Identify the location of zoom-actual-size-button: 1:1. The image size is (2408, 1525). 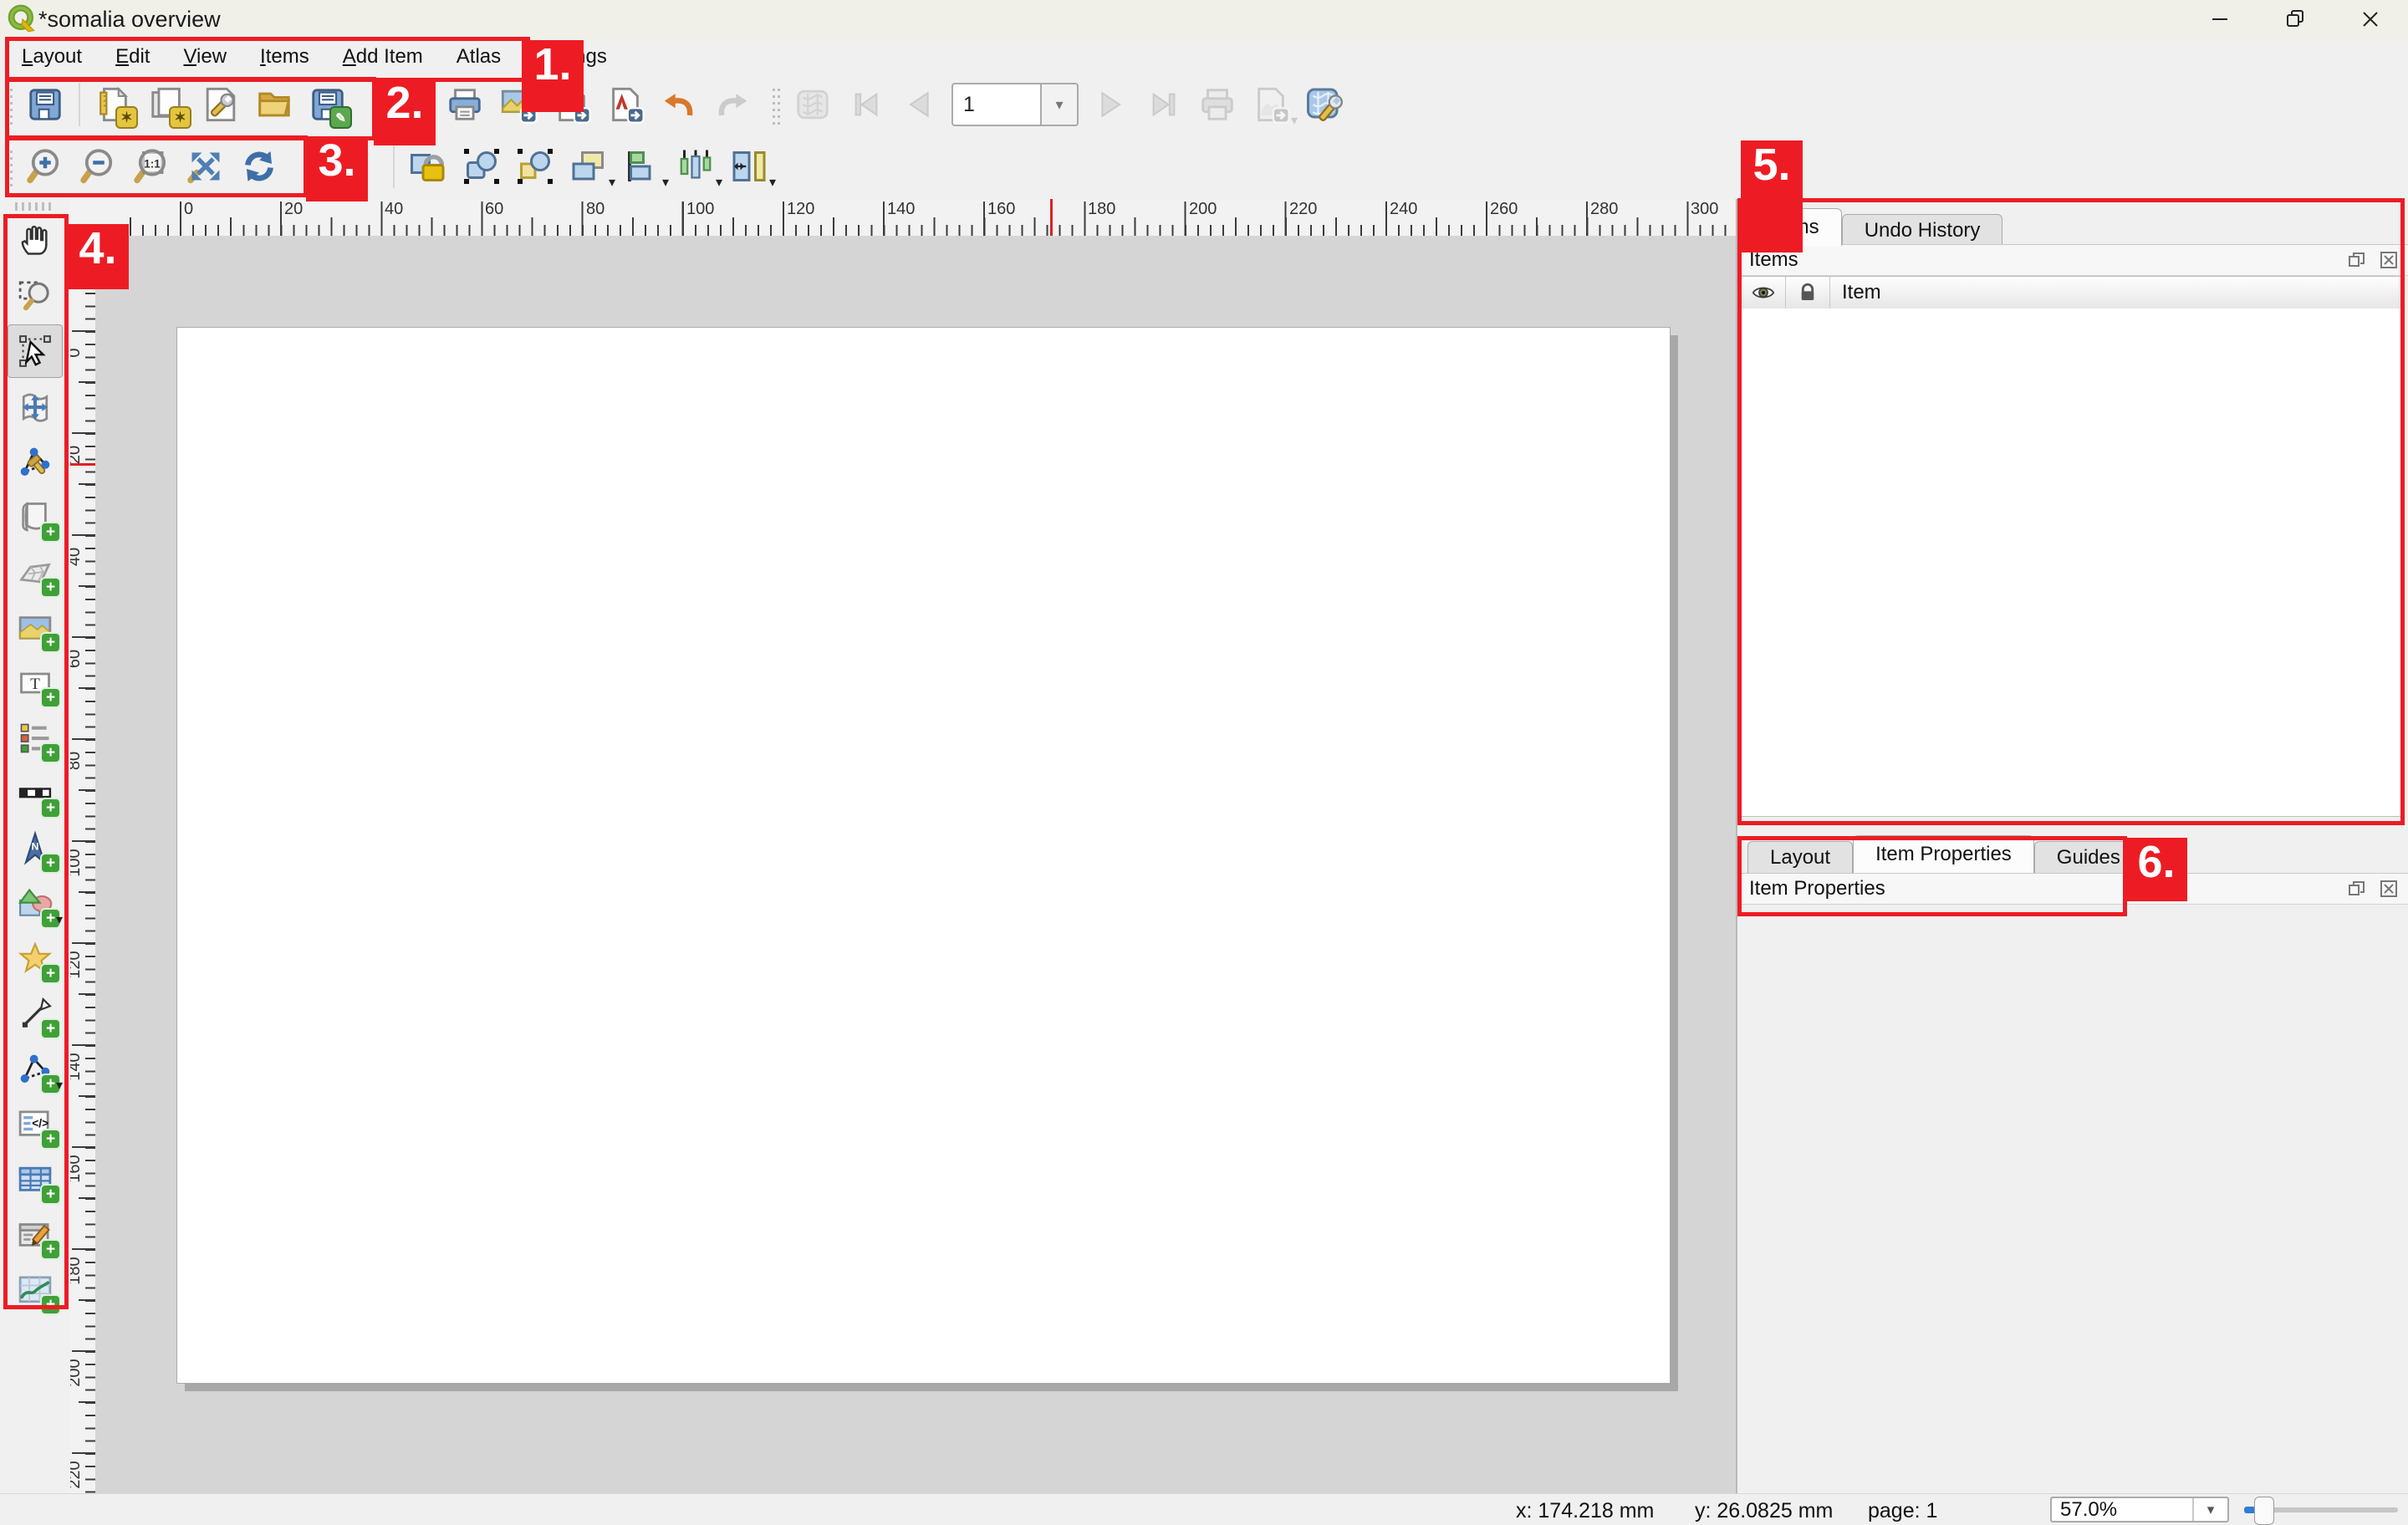
(152, 166).